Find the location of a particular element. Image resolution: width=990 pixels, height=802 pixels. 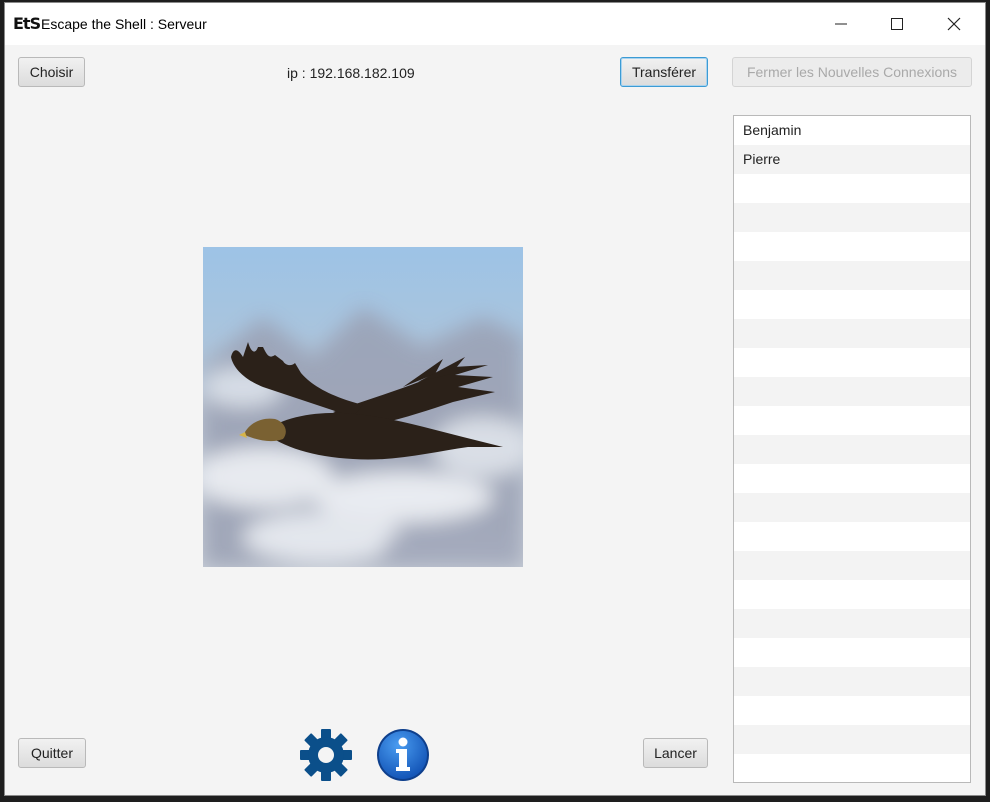

info-button is located at coordinates (403, 755).